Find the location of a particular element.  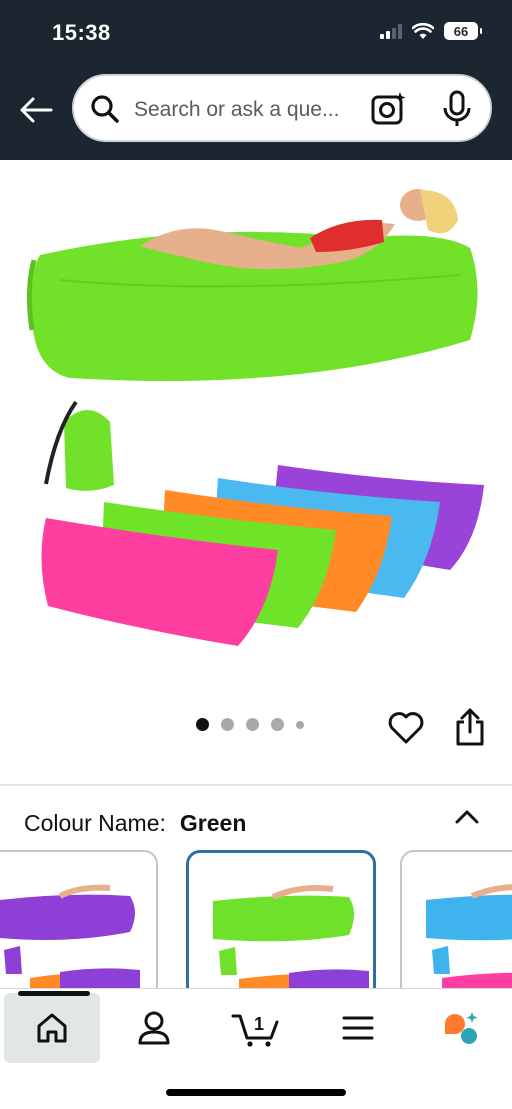

nav-rufus-ai is located at coordinates (460, 1028).